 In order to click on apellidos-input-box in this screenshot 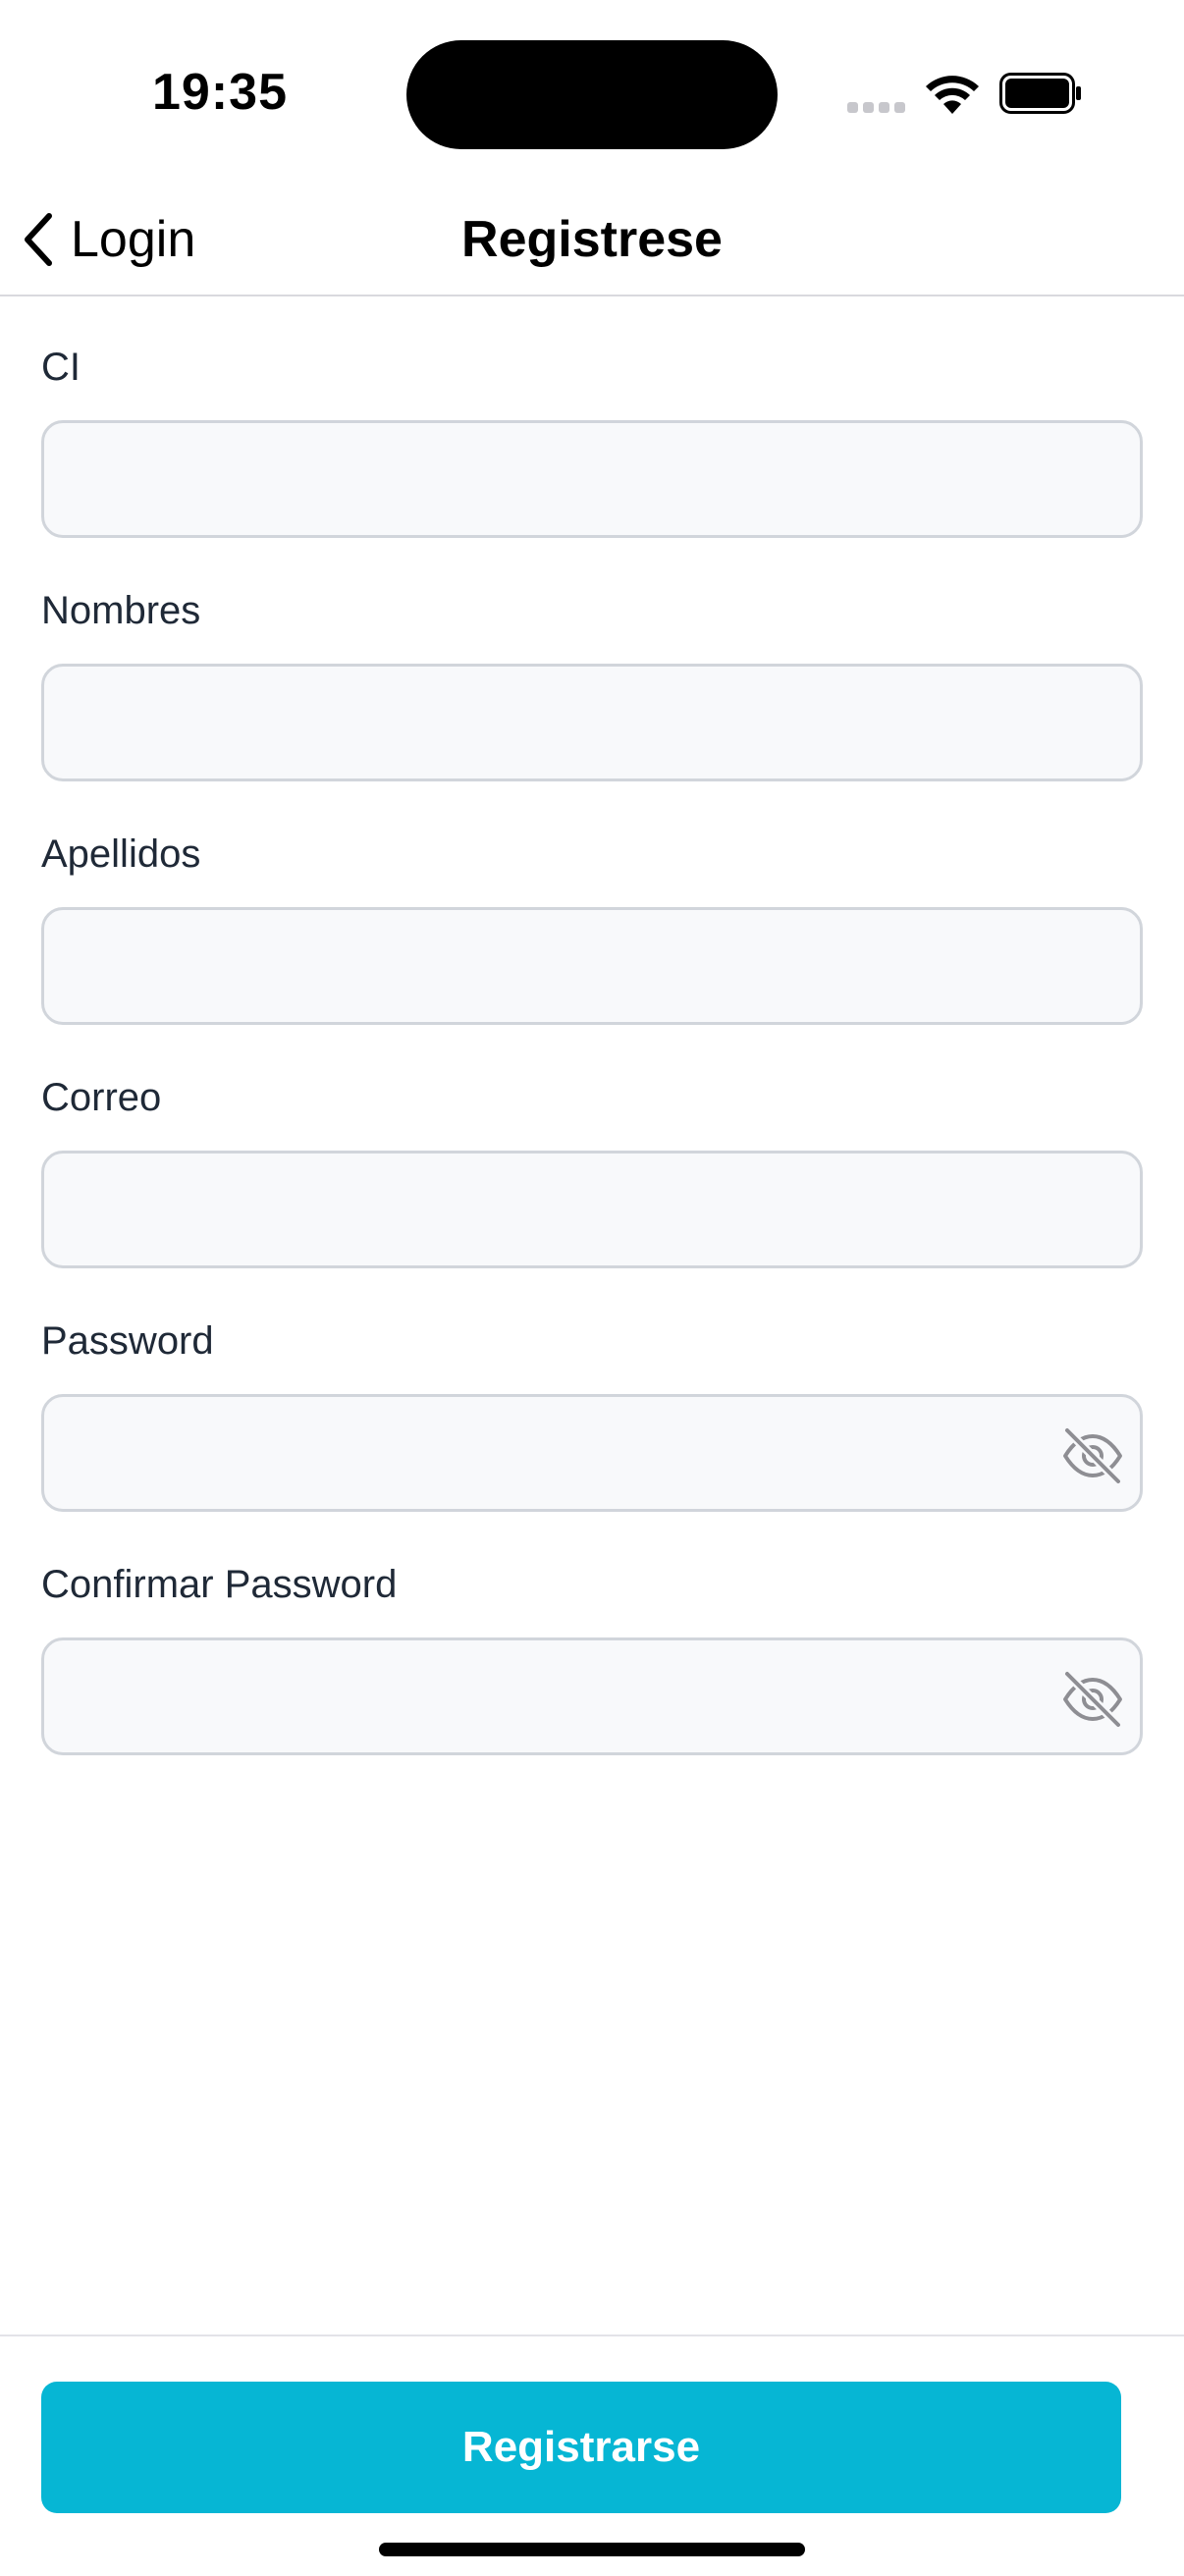, I will do `click(592, 966)`.